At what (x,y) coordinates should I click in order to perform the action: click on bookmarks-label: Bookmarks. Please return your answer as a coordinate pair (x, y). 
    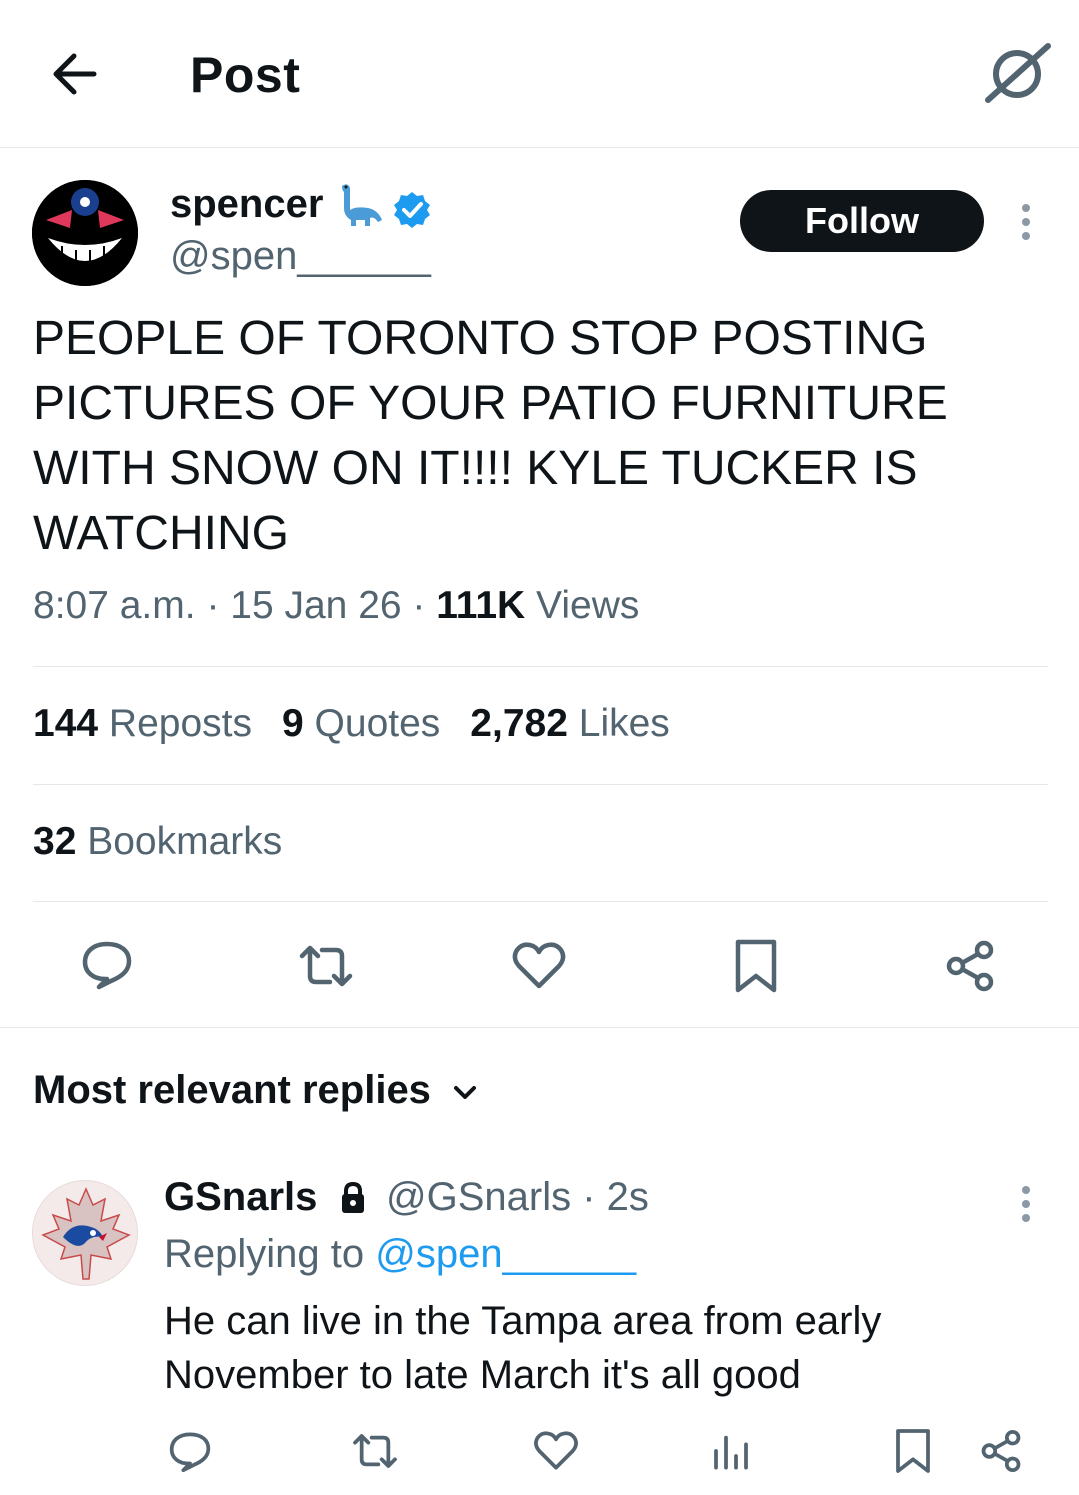
    Looking at the image, I should click on (185, 841).